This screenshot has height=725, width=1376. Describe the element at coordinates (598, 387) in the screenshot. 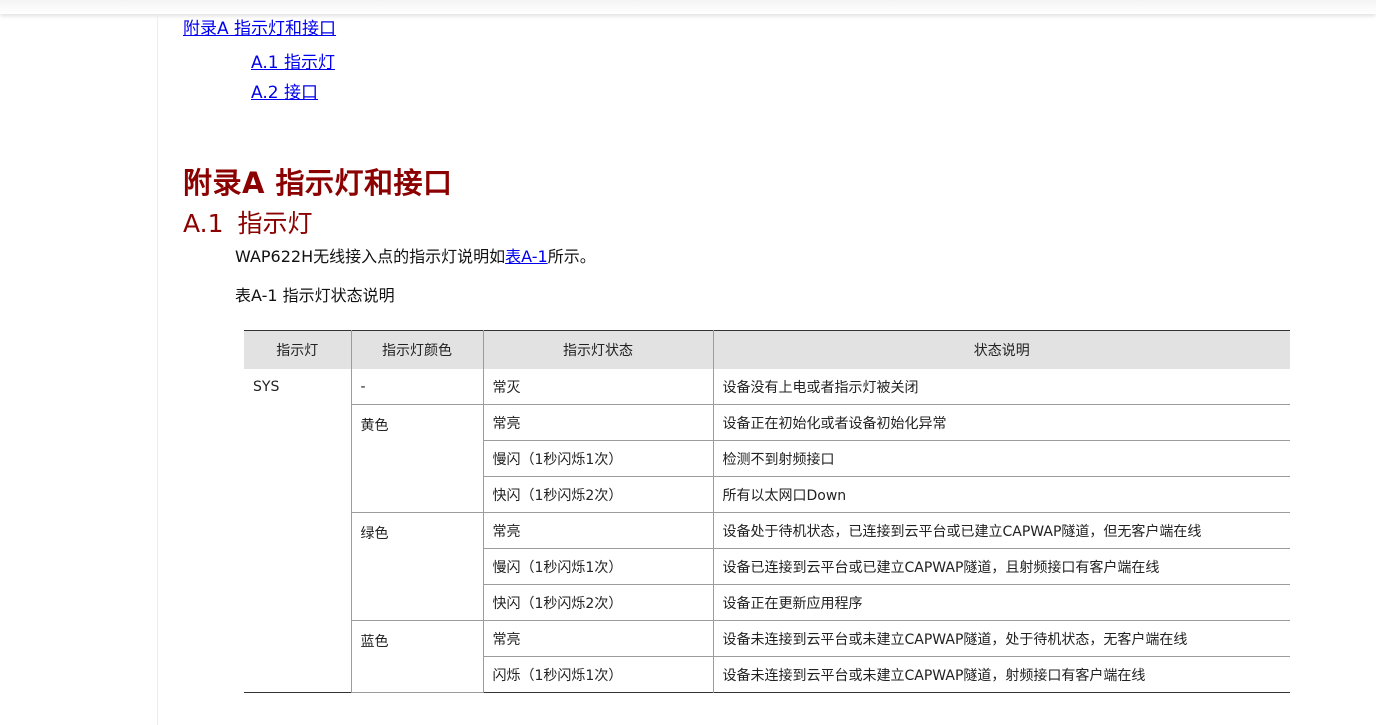

I see `state-cell: 常灭` at that location.